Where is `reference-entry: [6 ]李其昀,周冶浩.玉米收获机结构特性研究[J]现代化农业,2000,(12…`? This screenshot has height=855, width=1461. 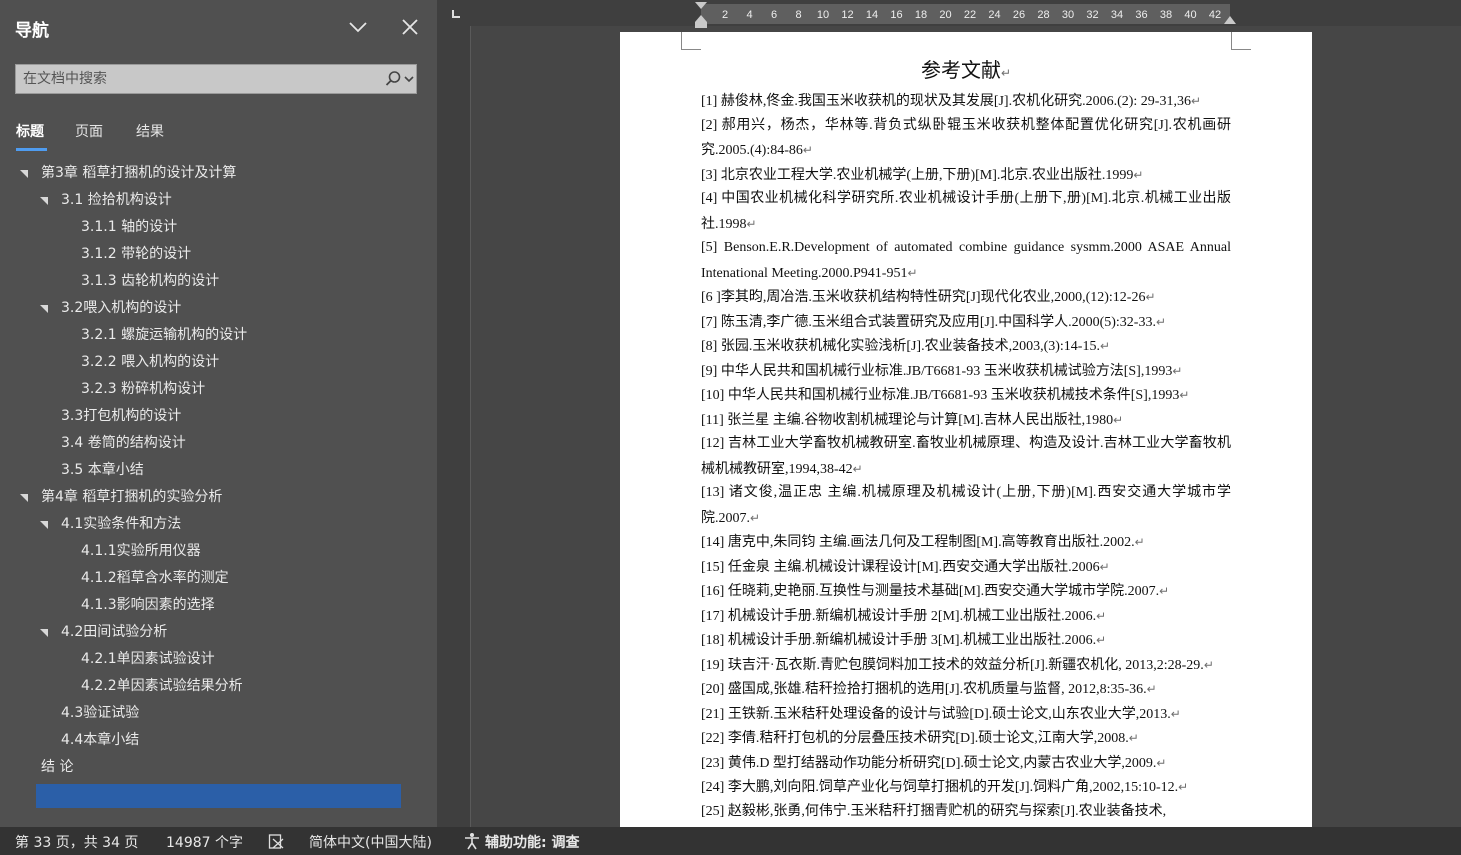
reference-entry: [6 ]李其昀,周冶浩.玉米收获机结构特性研究[J]现代化农业,2000,(12… is located at coordinates (966, 298).